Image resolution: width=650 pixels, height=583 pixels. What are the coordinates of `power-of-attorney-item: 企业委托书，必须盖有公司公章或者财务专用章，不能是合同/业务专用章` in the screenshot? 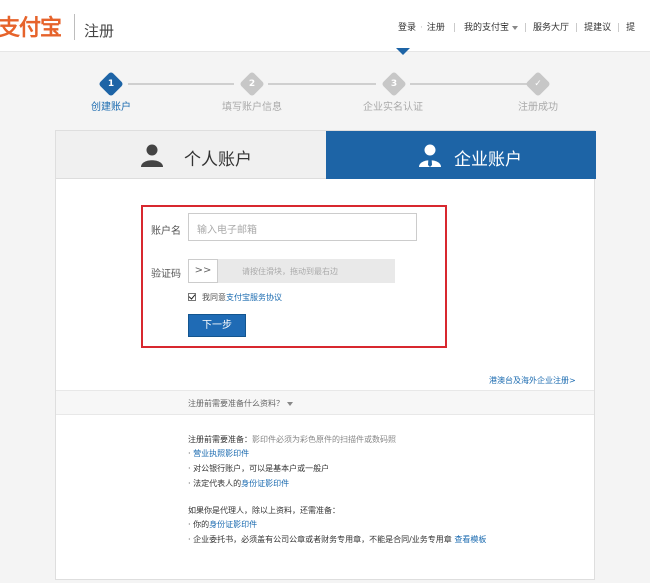 It's located at (322, 539).